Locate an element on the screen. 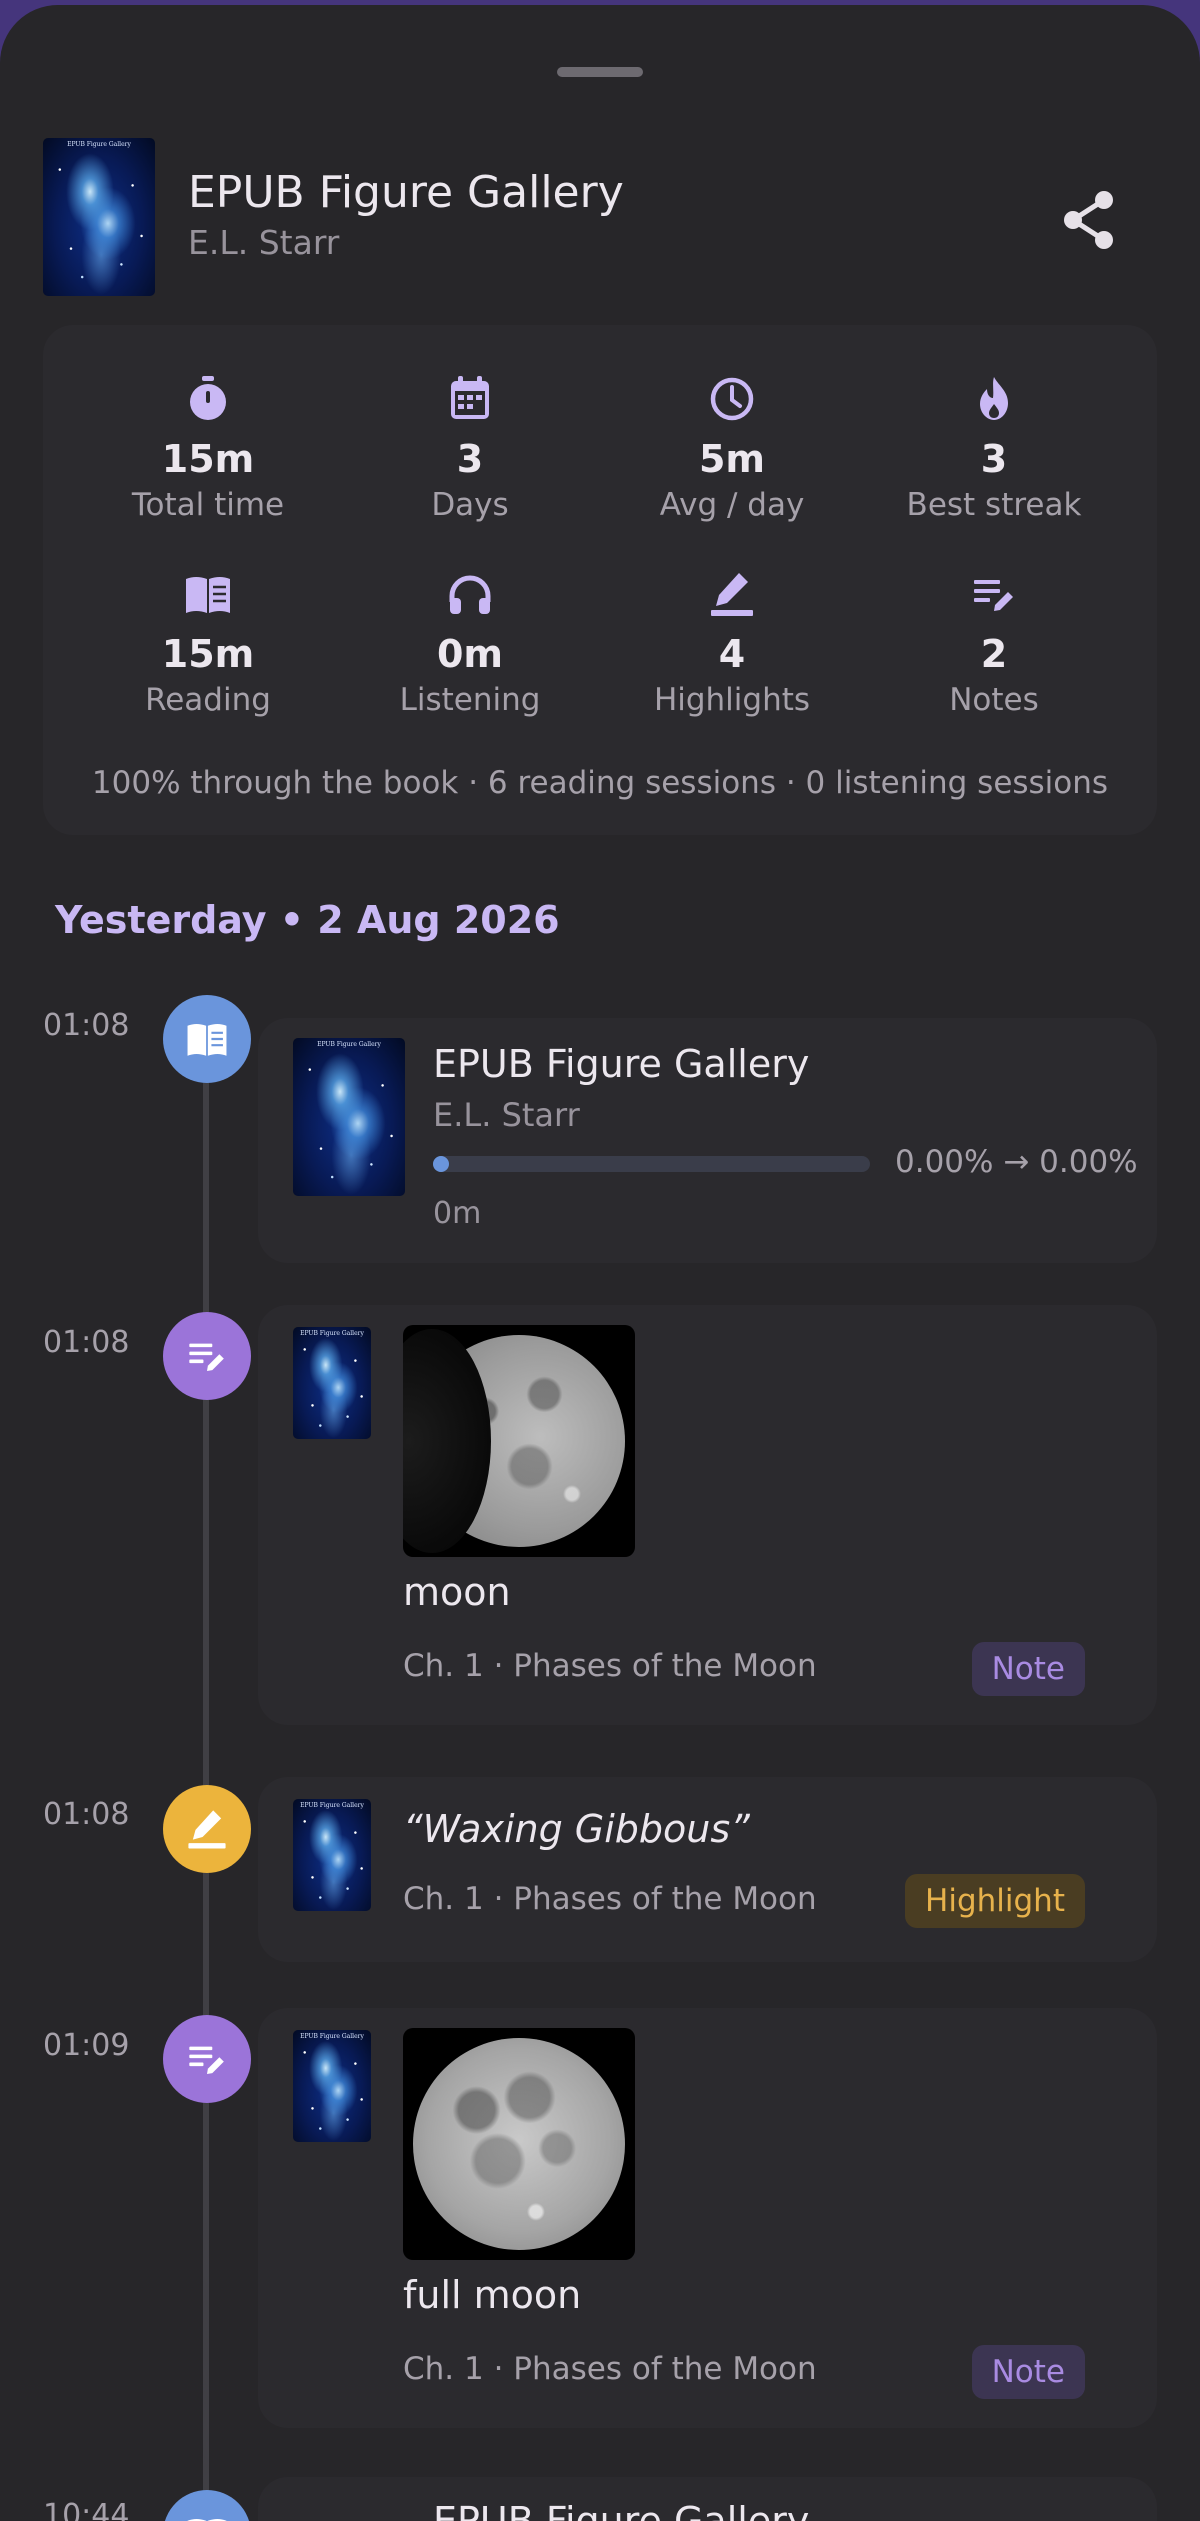 The image size is (1200, 2521). share-button is located at coordinates (1090, 220).